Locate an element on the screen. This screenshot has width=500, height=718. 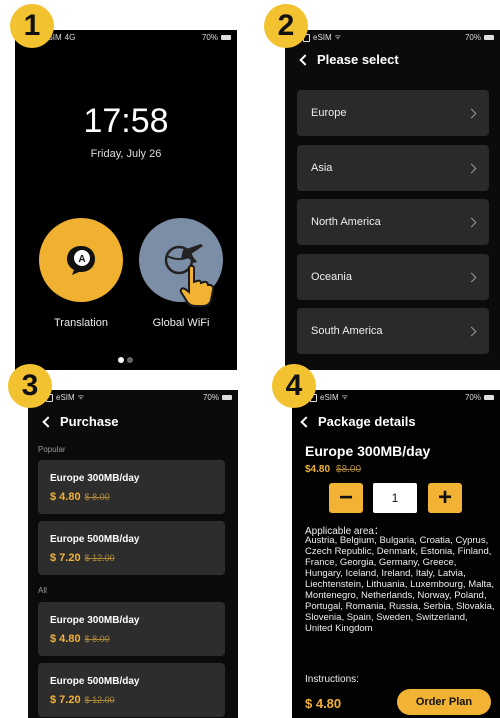
plan-old-price: $8.00 is located at coordinates (349, 469).